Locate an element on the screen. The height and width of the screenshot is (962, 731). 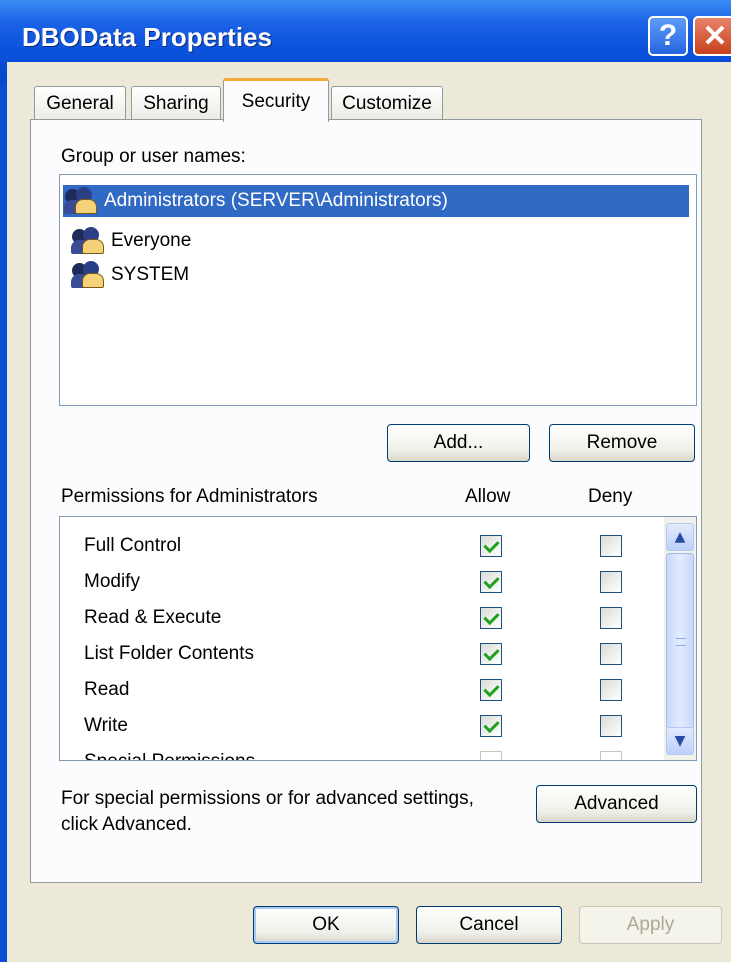
scroll-up-icon: ▲ is located at coordinates (680, 537).